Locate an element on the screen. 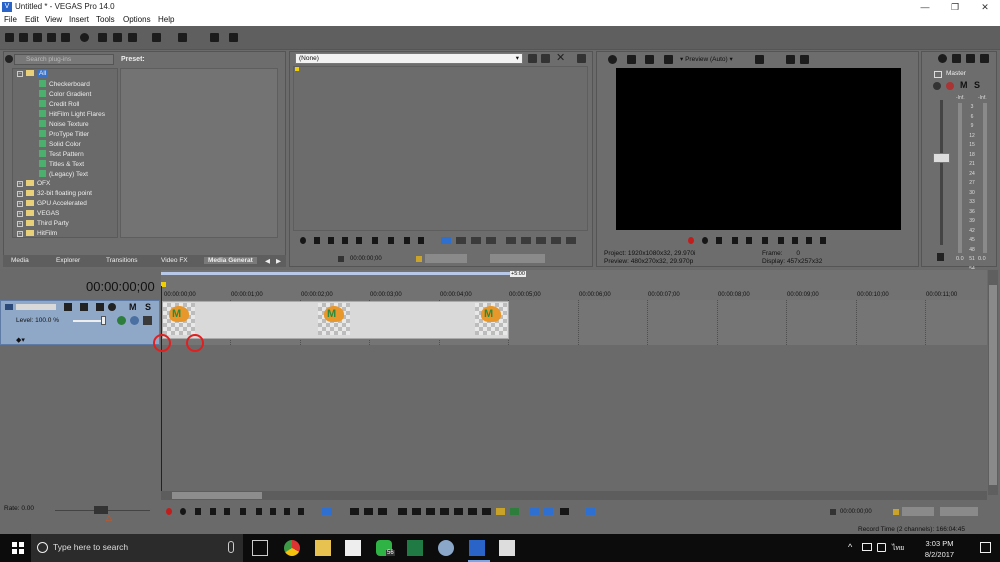 The width and height of the screenshot is (1000, 562). tab-scroll-left: ◀ is located at coordinates (267, 261).